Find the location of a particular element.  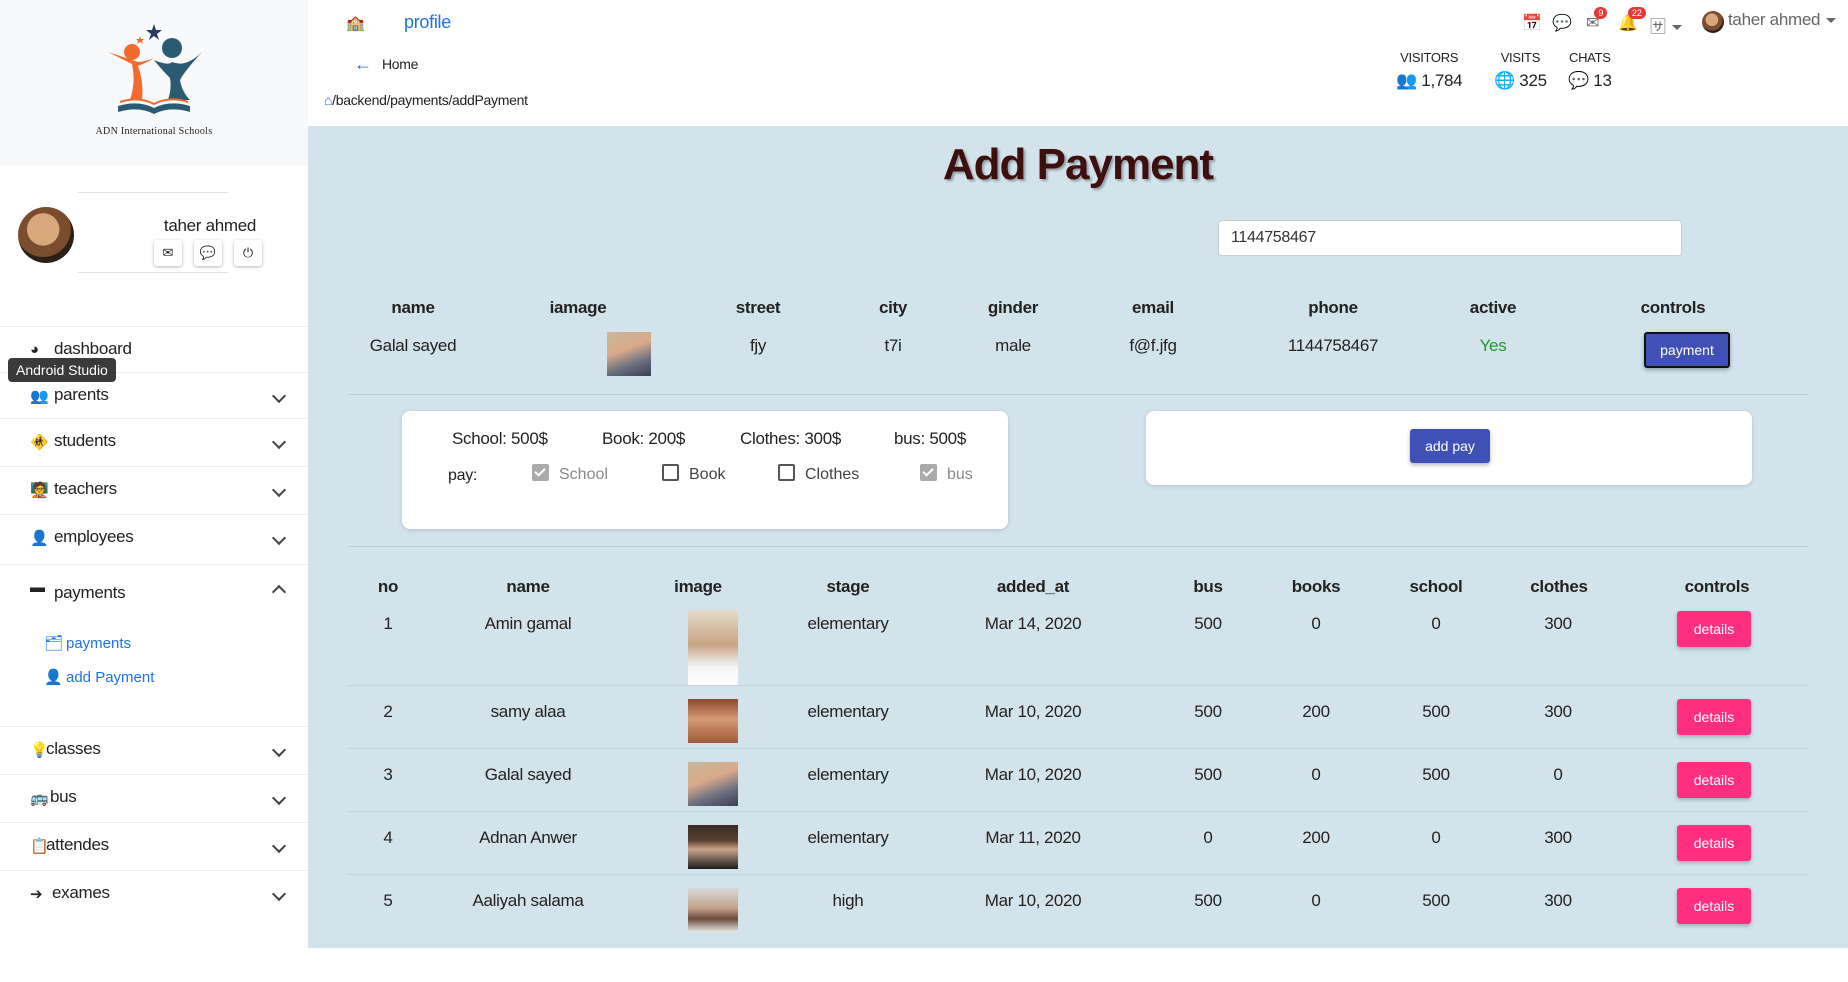

sidebar-item-exames: ➔ exames is located at coordinates (154, 893).